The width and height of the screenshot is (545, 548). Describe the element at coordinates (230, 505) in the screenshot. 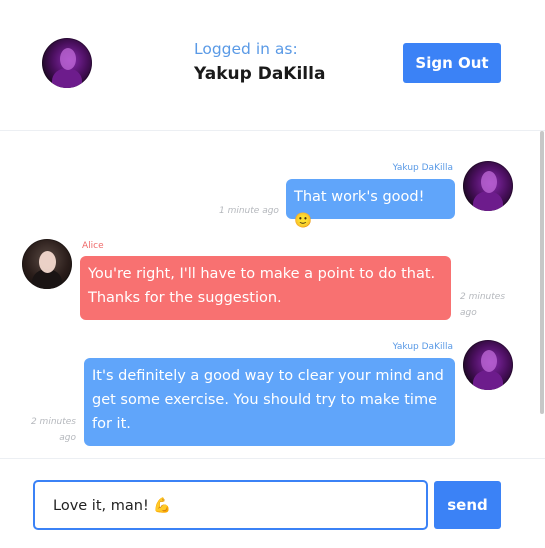

I see `message-input` at that location.